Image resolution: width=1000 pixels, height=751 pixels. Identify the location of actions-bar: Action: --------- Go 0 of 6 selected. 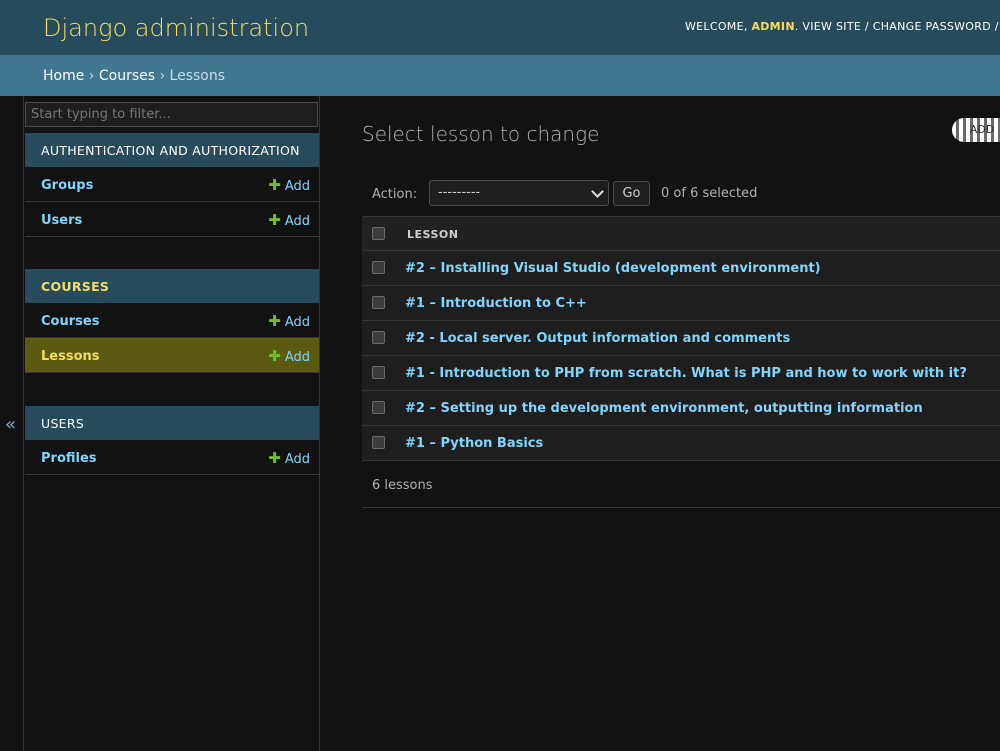
(681, 194).